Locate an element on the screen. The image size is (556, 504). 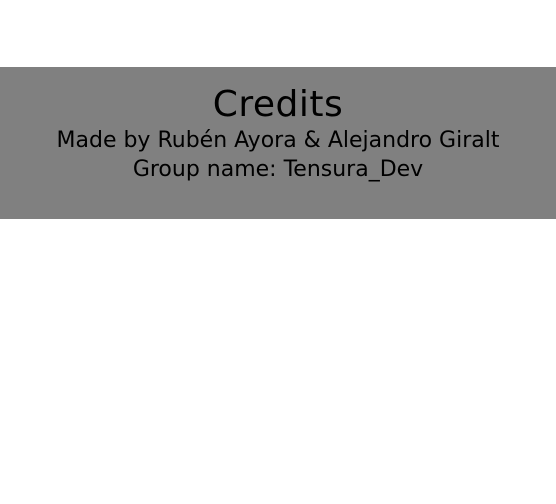
made-by-text: Made by Rubén Ayora & Alejandro Giralt is located at coordinates (278, 140).